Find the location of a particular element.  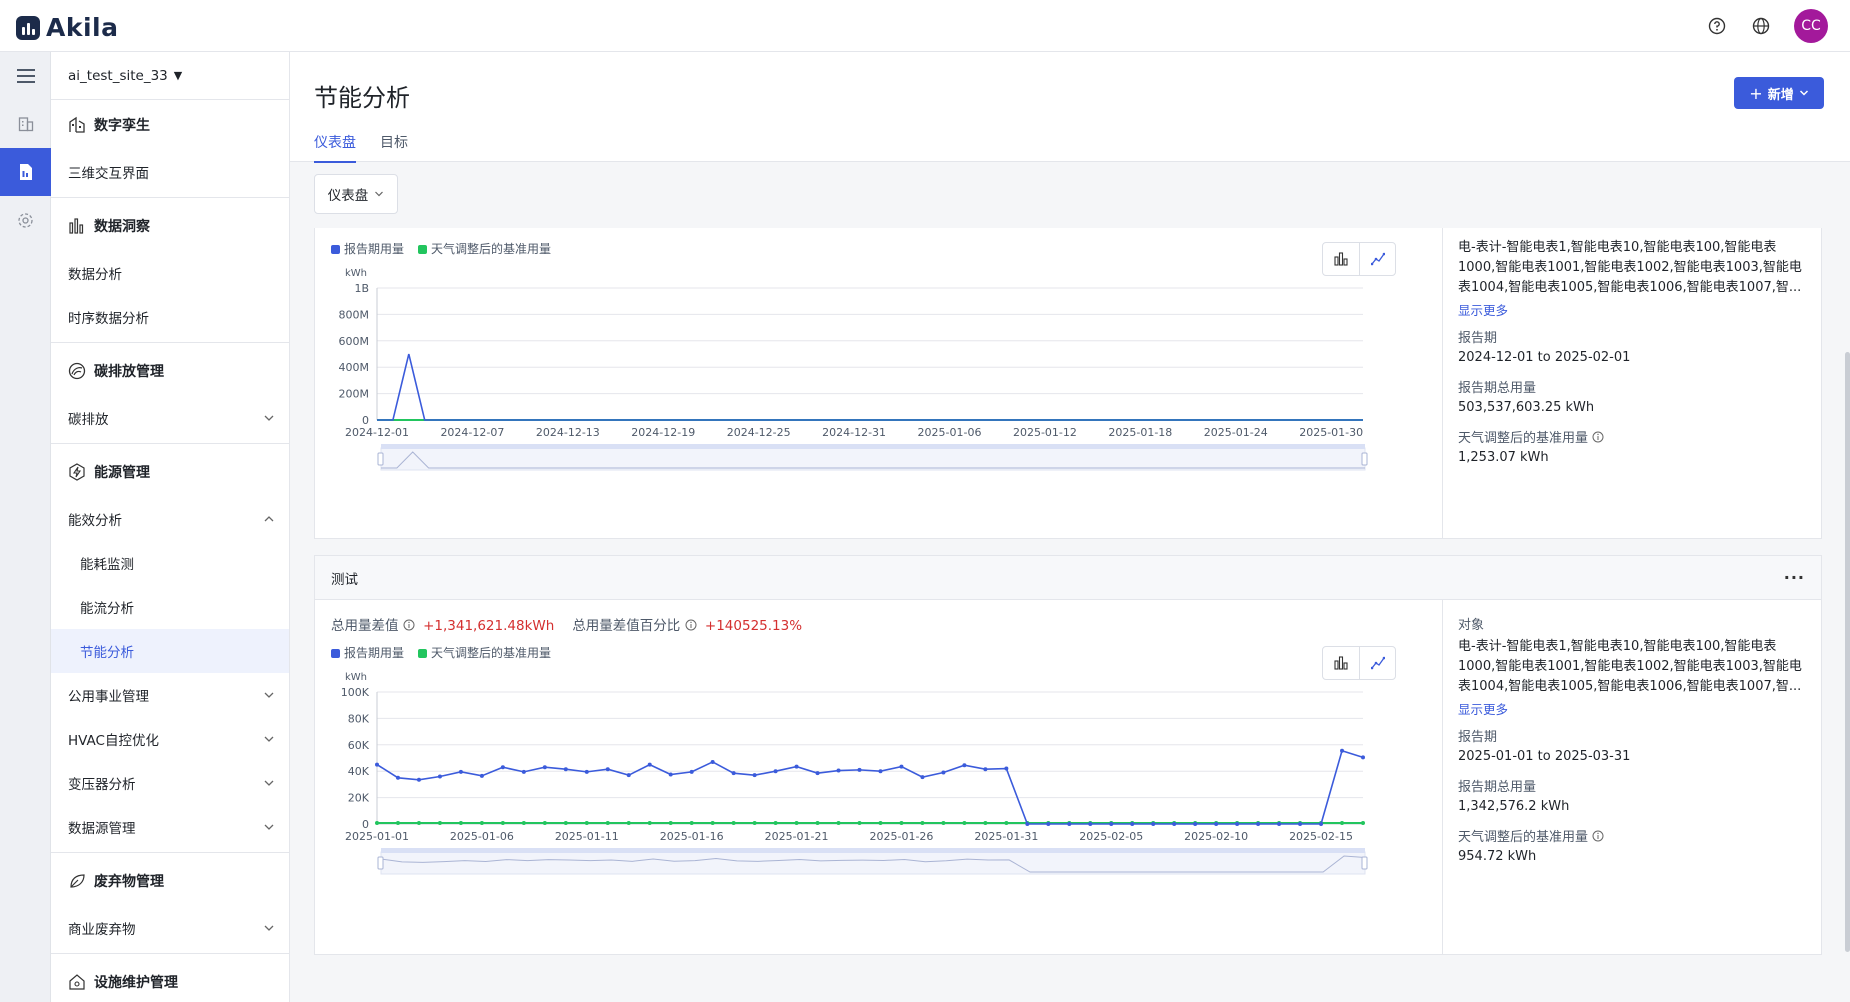

page-scrollbar is located at coordinates (1847, 652).